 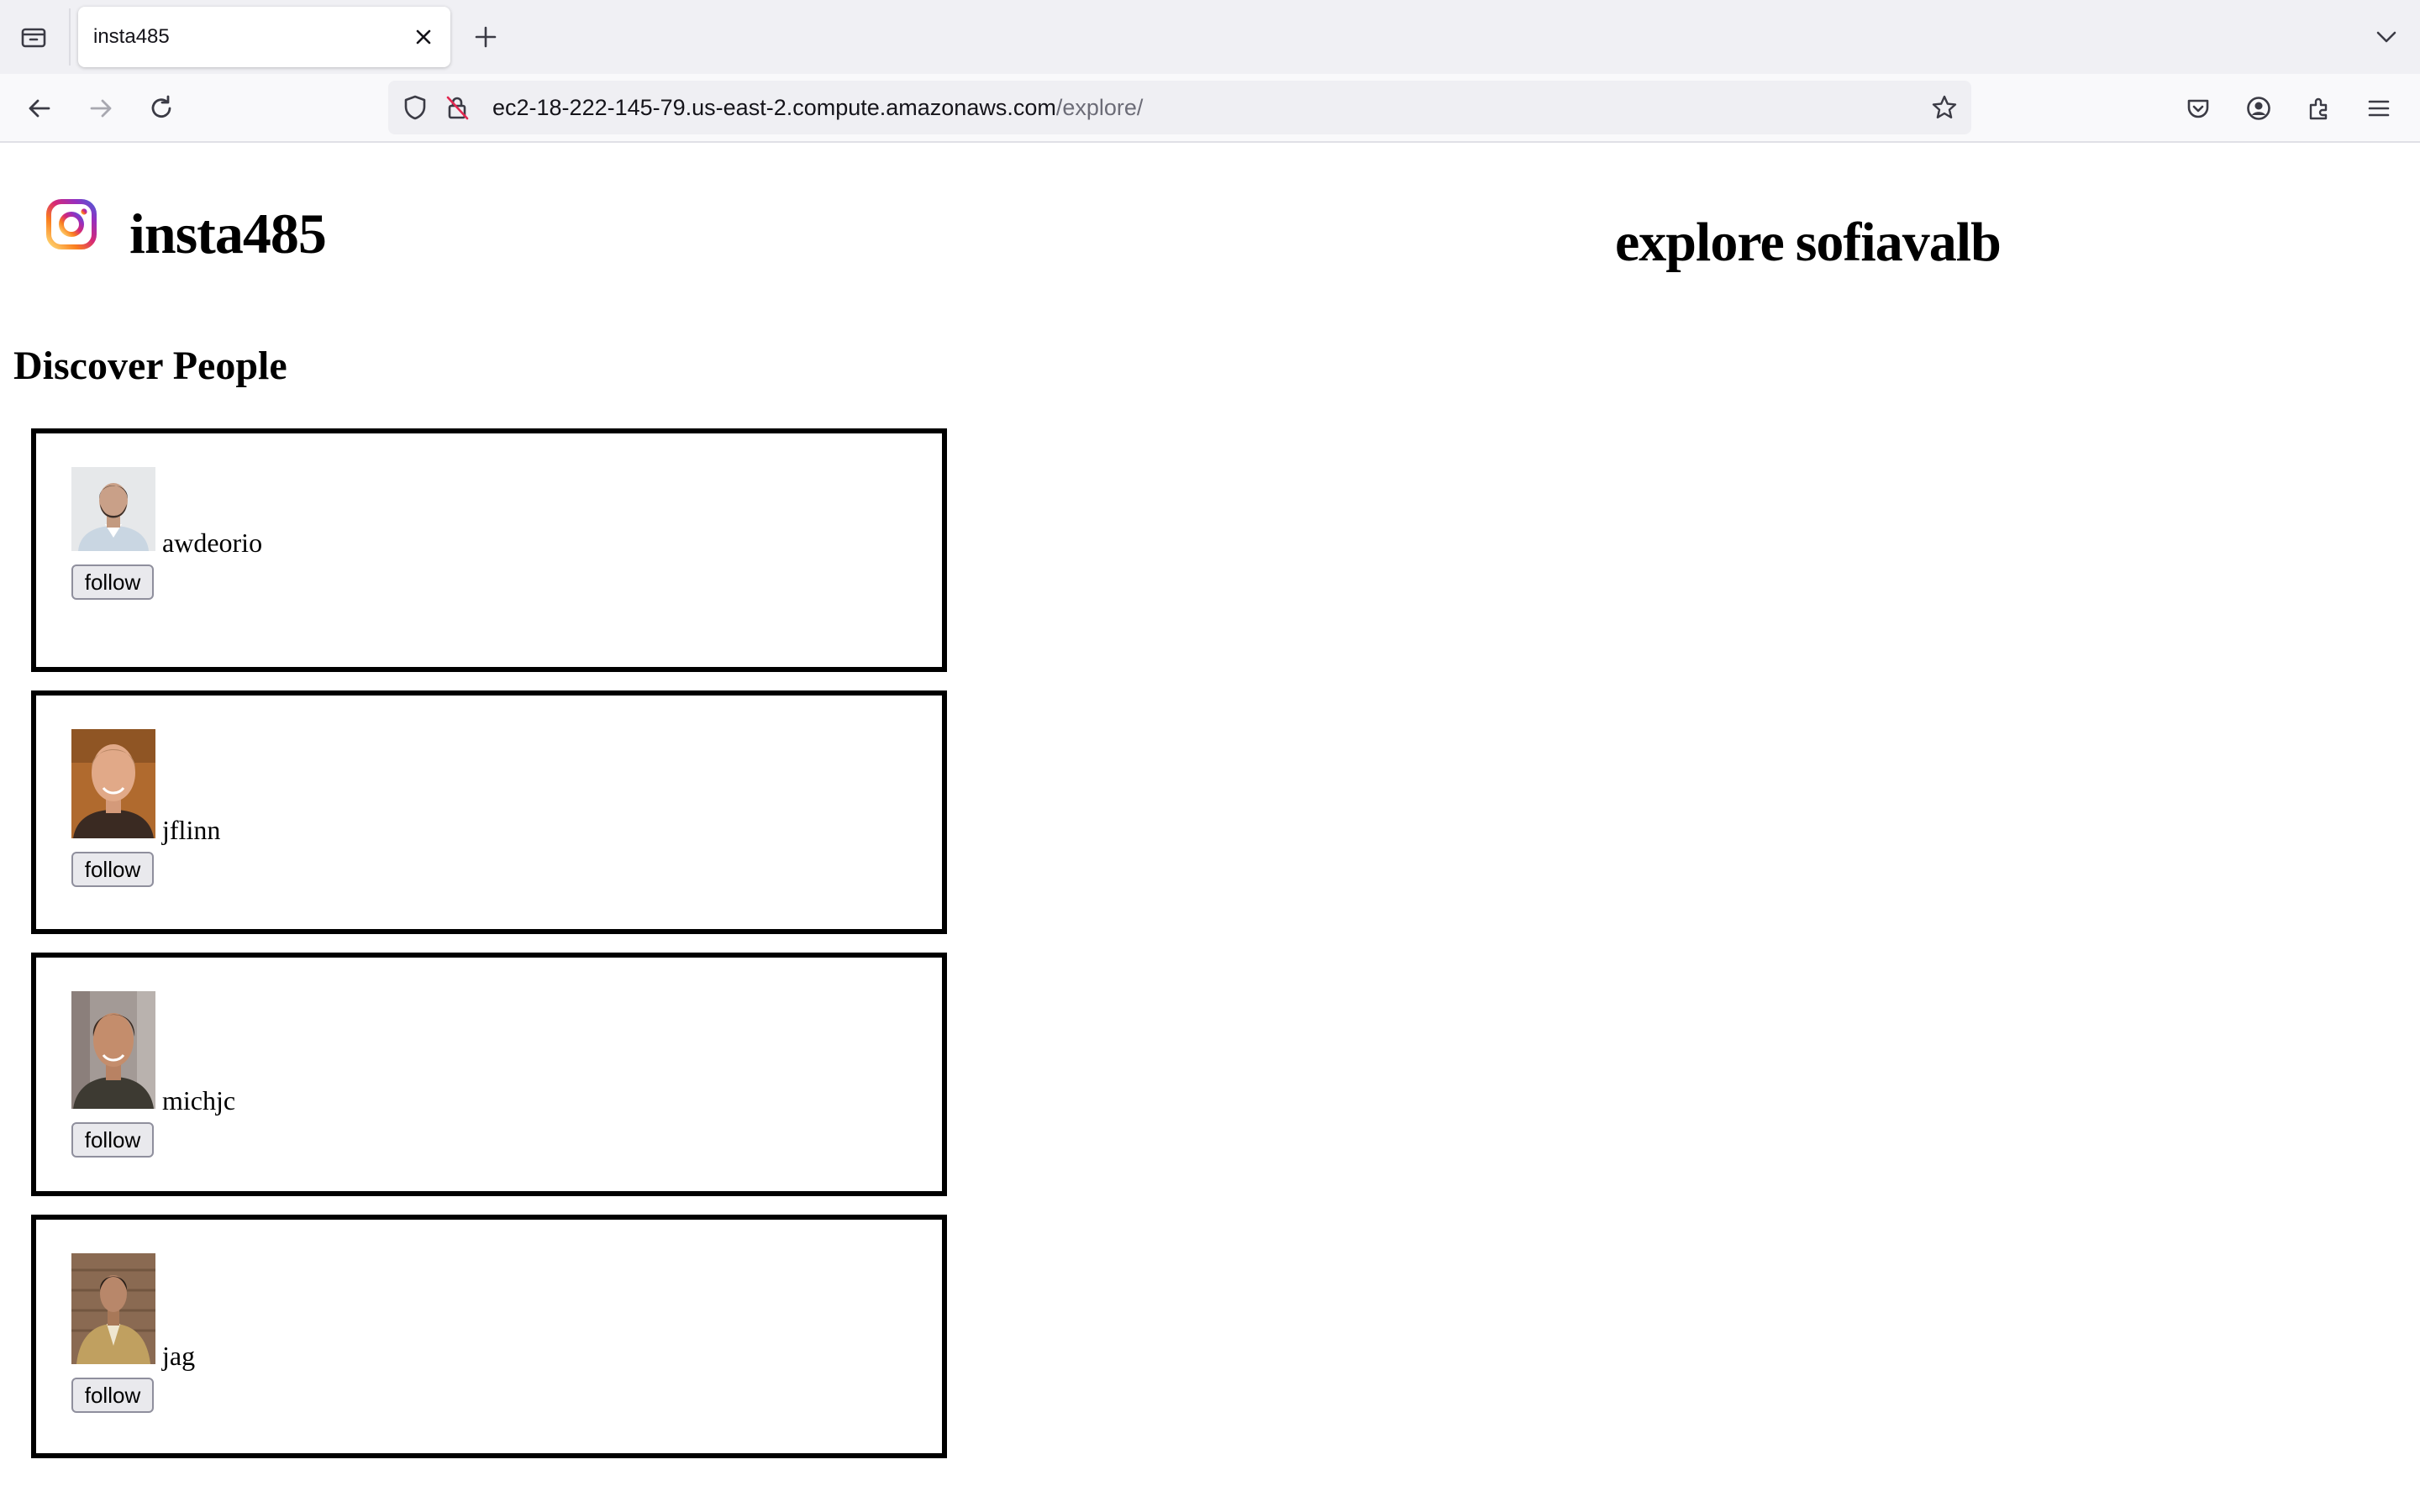 What do you see at coordinates (423, 37) in the screenshot?
I see `close-icon` at bounding box center [423, 37].